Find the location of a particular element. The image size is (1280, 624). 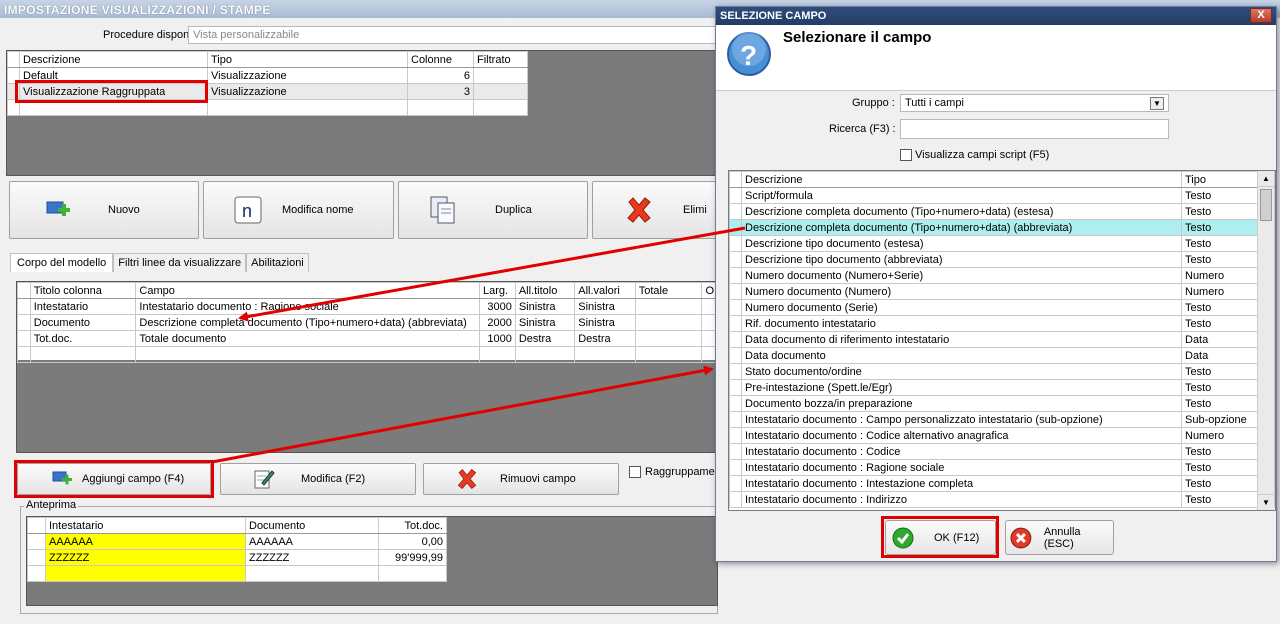

remove-icon is located at coordinates (467, 478).